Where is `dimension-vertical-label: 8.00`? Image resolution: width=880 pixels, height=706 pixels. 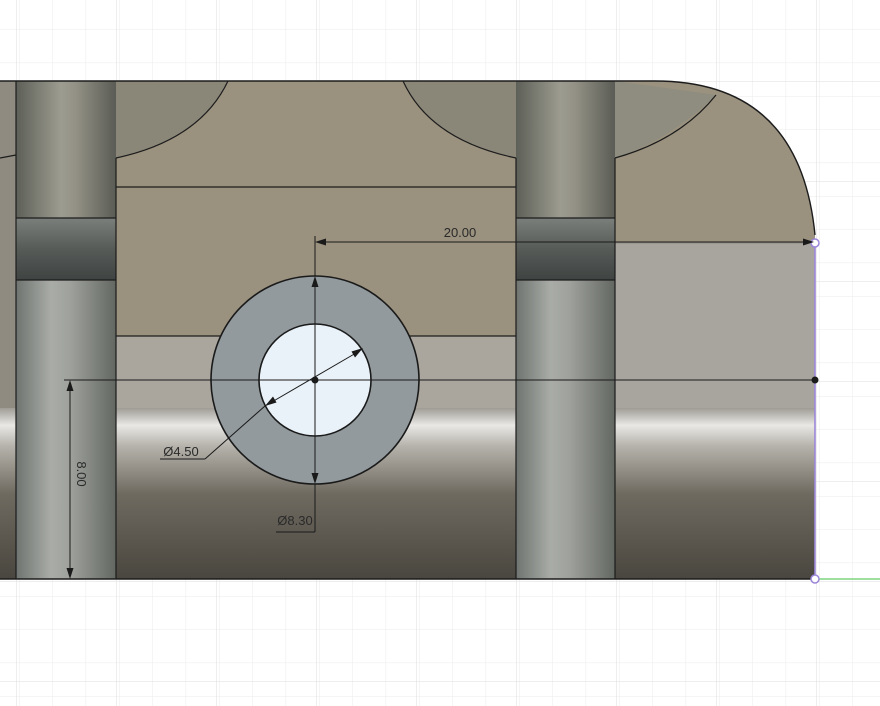
dimension-vertical-label: 8.00 is located at coordinates (81, 473).